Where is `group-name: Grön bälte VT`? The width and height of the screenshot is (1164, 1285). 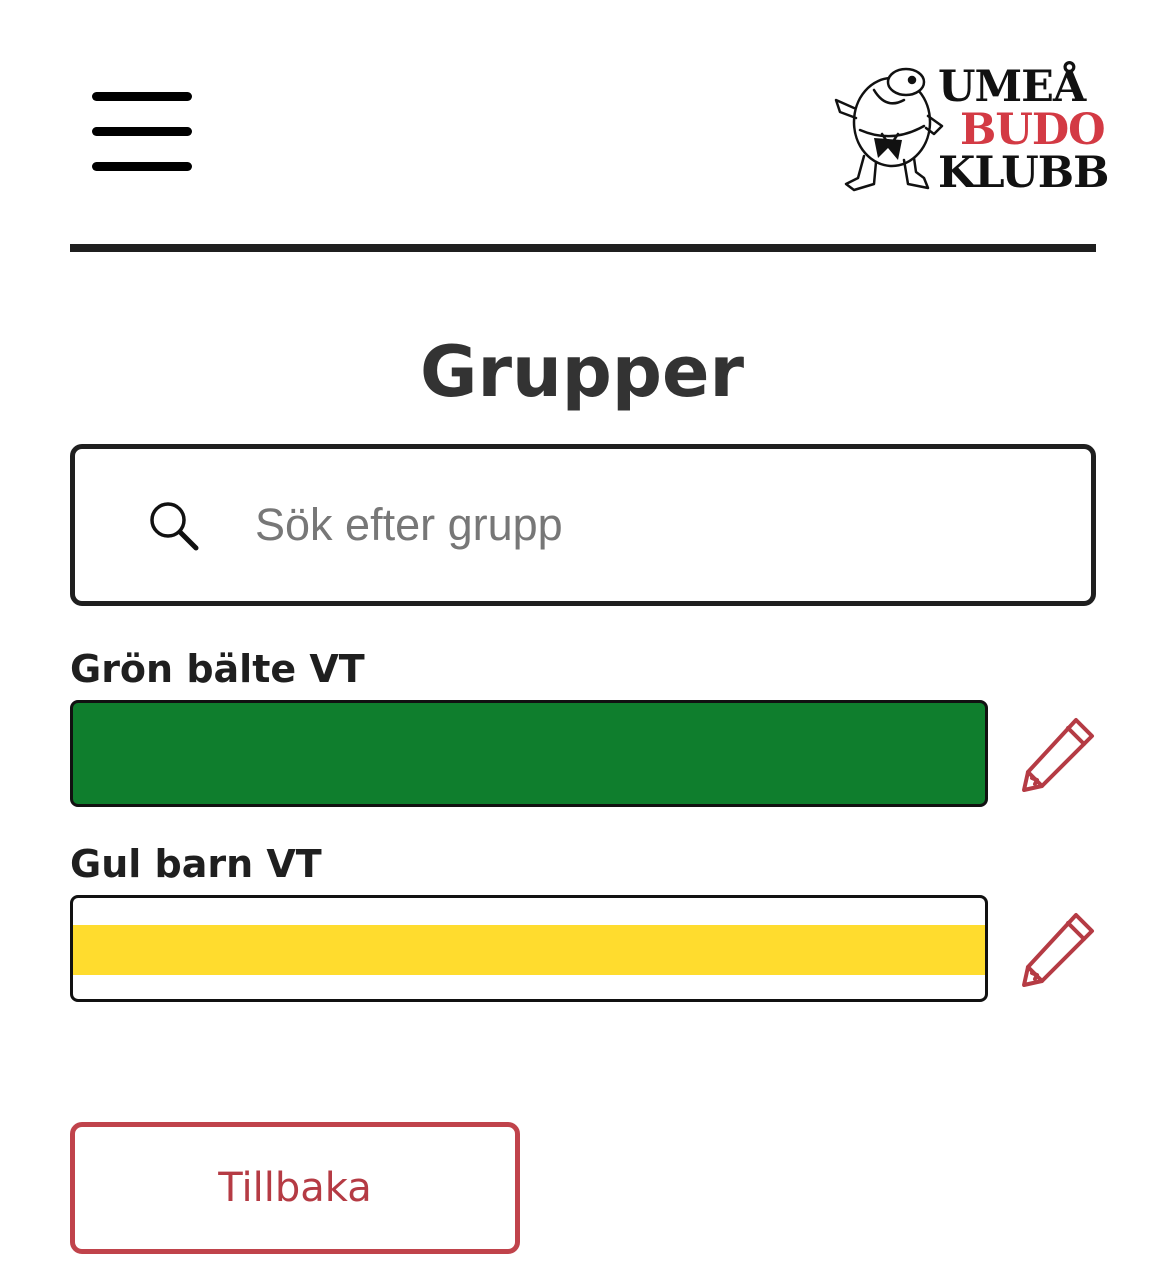
group-name: Grön bälte VT is located at coordinates (217, 669).